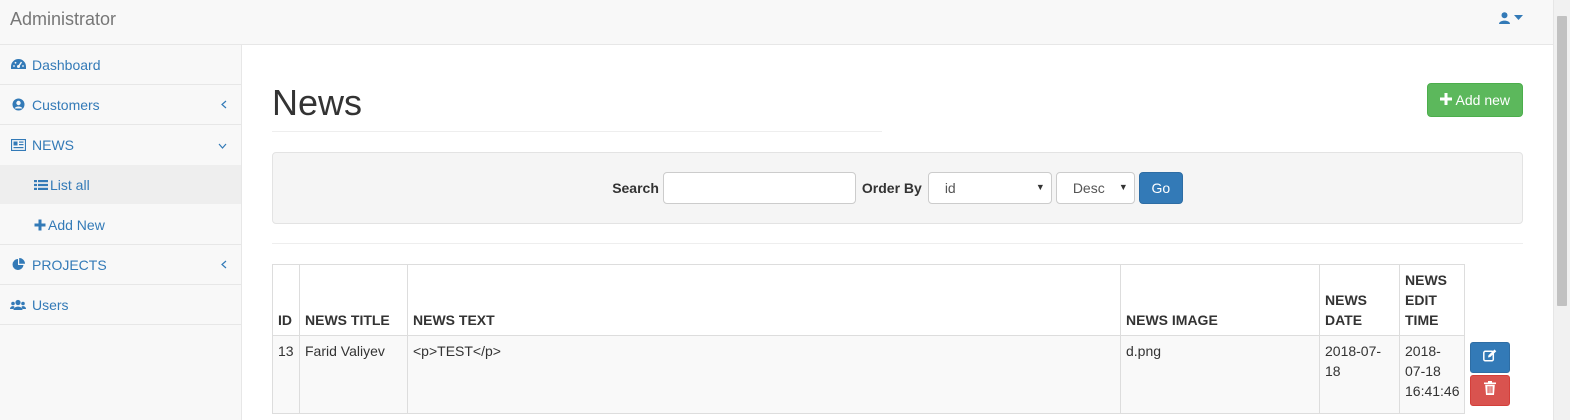 This screenshot has width=1594, height=420. I want to click on trash-icon, so click(1490, 390).